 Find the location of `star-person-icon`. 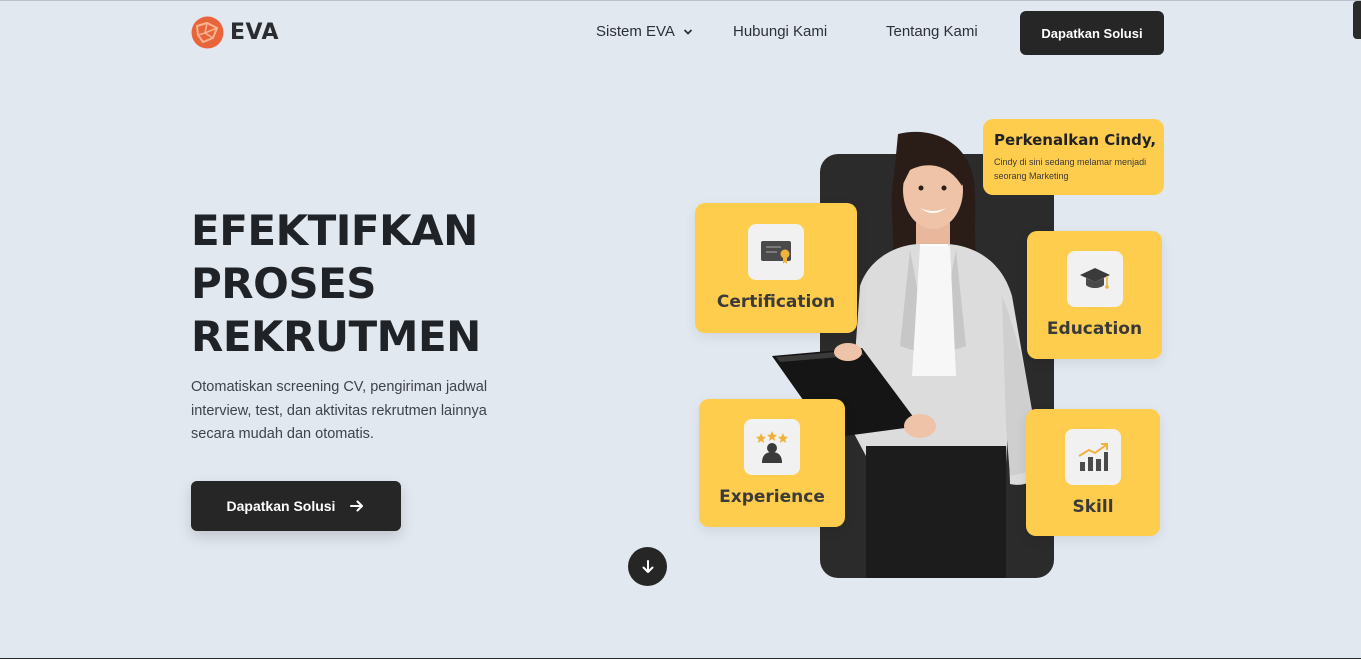

star-person-icon is located at coordinates (772, 447).